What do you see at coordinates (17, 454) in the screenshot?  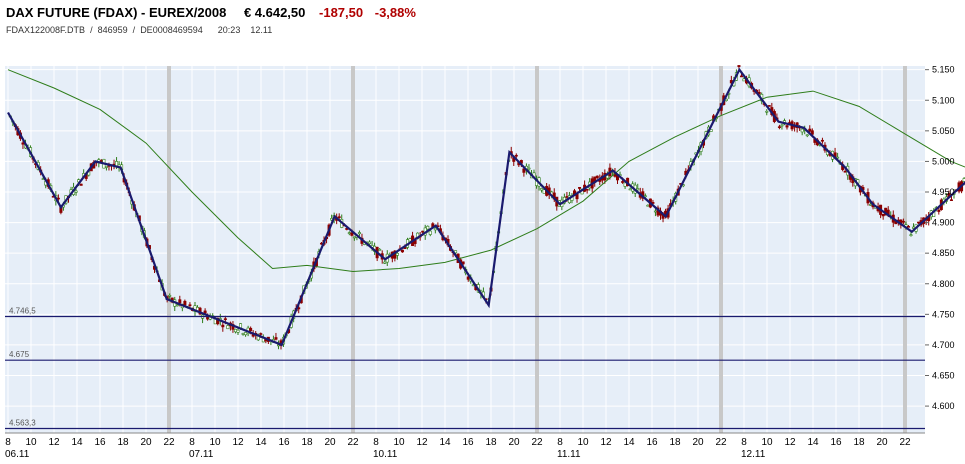 I see `x-date-label: 06.11` at bounding box center [17, 454].